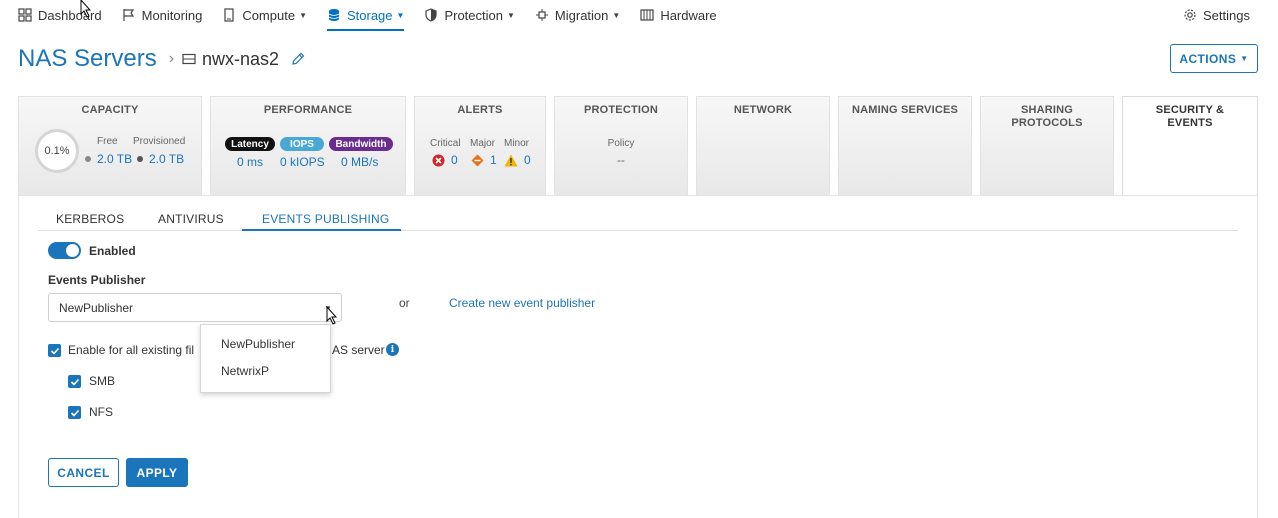  I want to click on server-name: nwx-nas2, so click(230, 59).